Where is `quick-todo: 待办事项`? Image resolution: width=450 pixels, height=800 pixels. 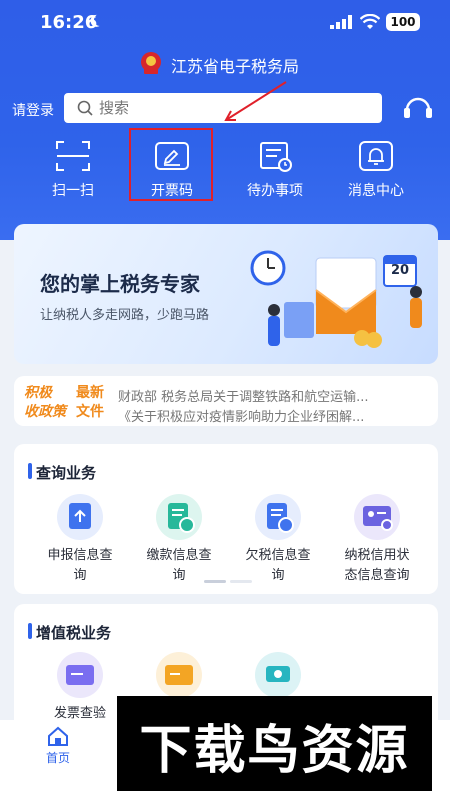
quick-todo: 待办事项 is located at coordinates (275, 170).